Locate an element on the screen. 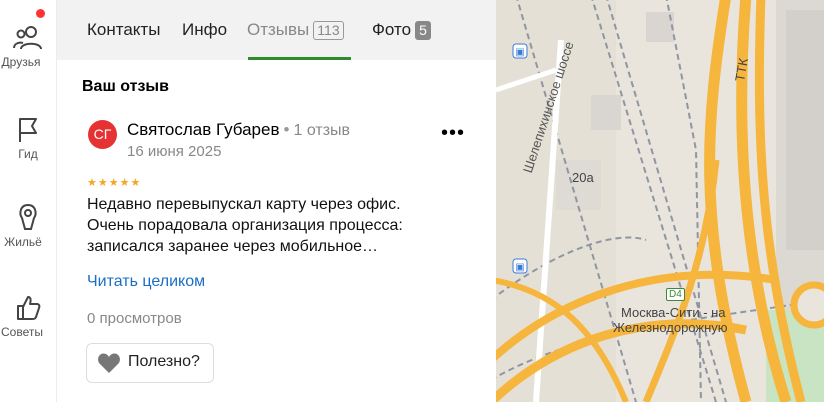  views-count: 0 просмотров is located at coordinates (134, 318).